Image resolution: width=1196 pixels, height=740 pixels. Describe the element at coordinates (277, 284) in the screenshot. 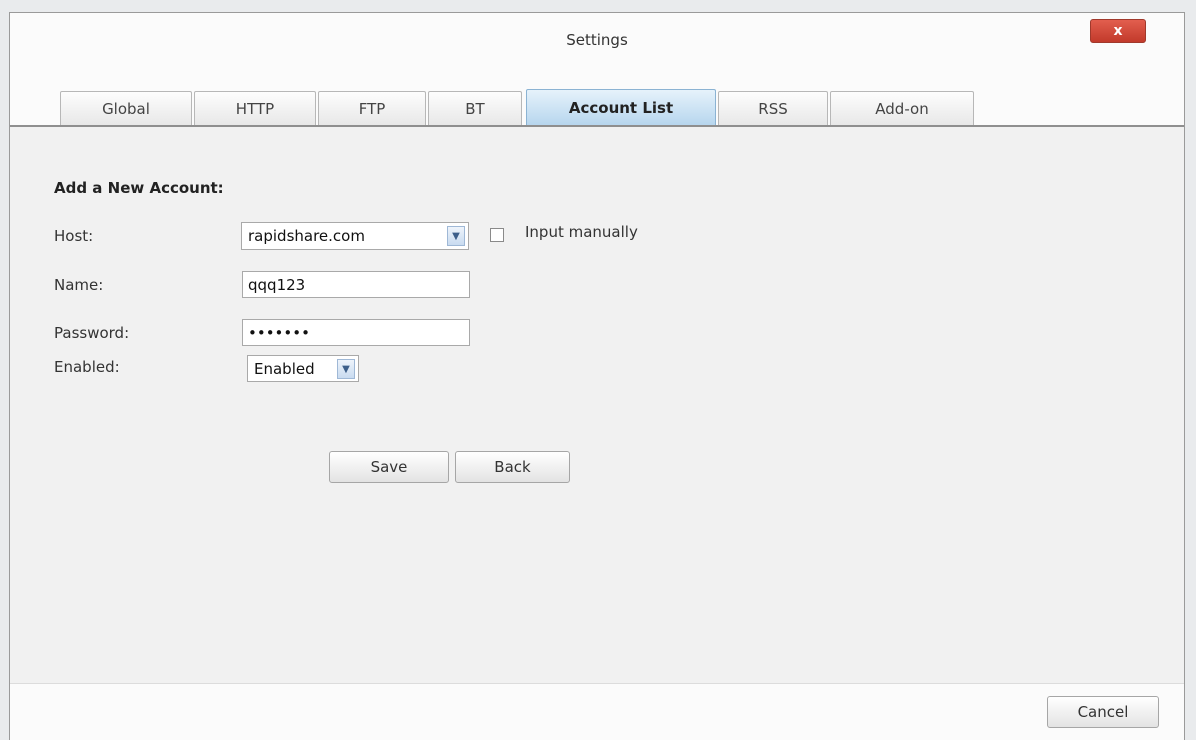

I see `name-field-value: qqq123` at that location.